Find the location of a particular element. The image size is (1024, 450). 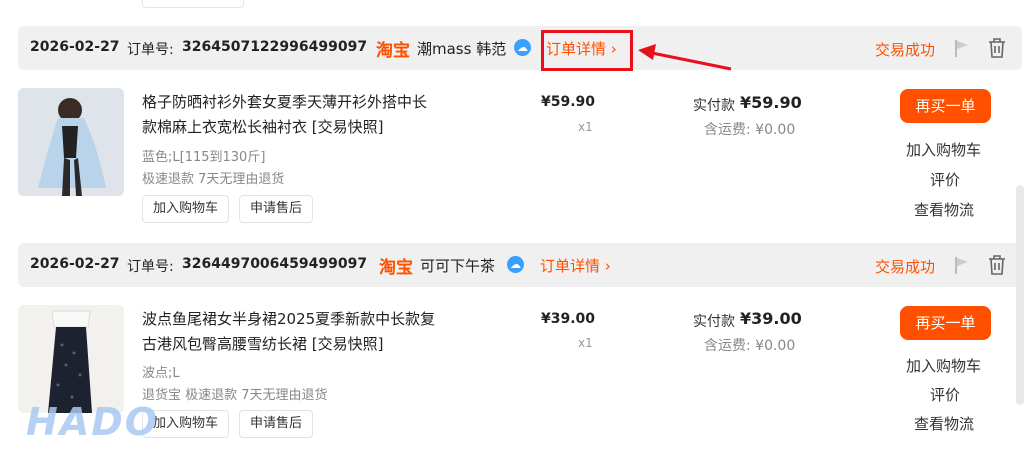

product-title: 波点鱼尾裙女半身裙2025夏季新款中长款复 古港风包臀高腰雪纺长裙 [交易快照] is located at coordinates (302, 332).